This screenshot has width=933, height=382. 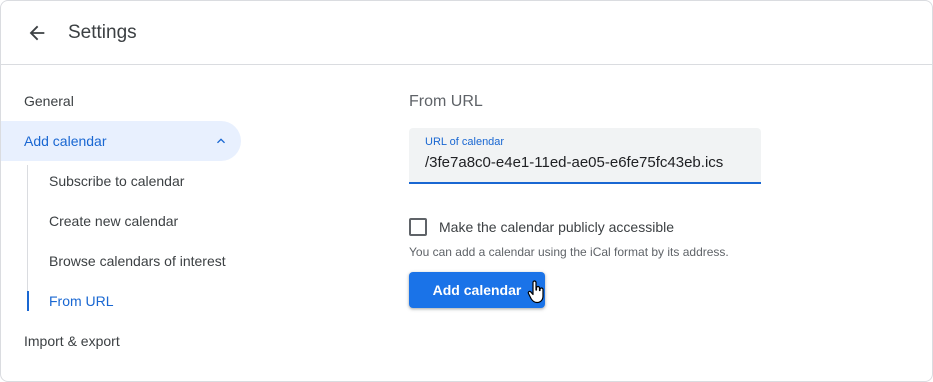 I want to click on back-button, so click(x=37, y=33).